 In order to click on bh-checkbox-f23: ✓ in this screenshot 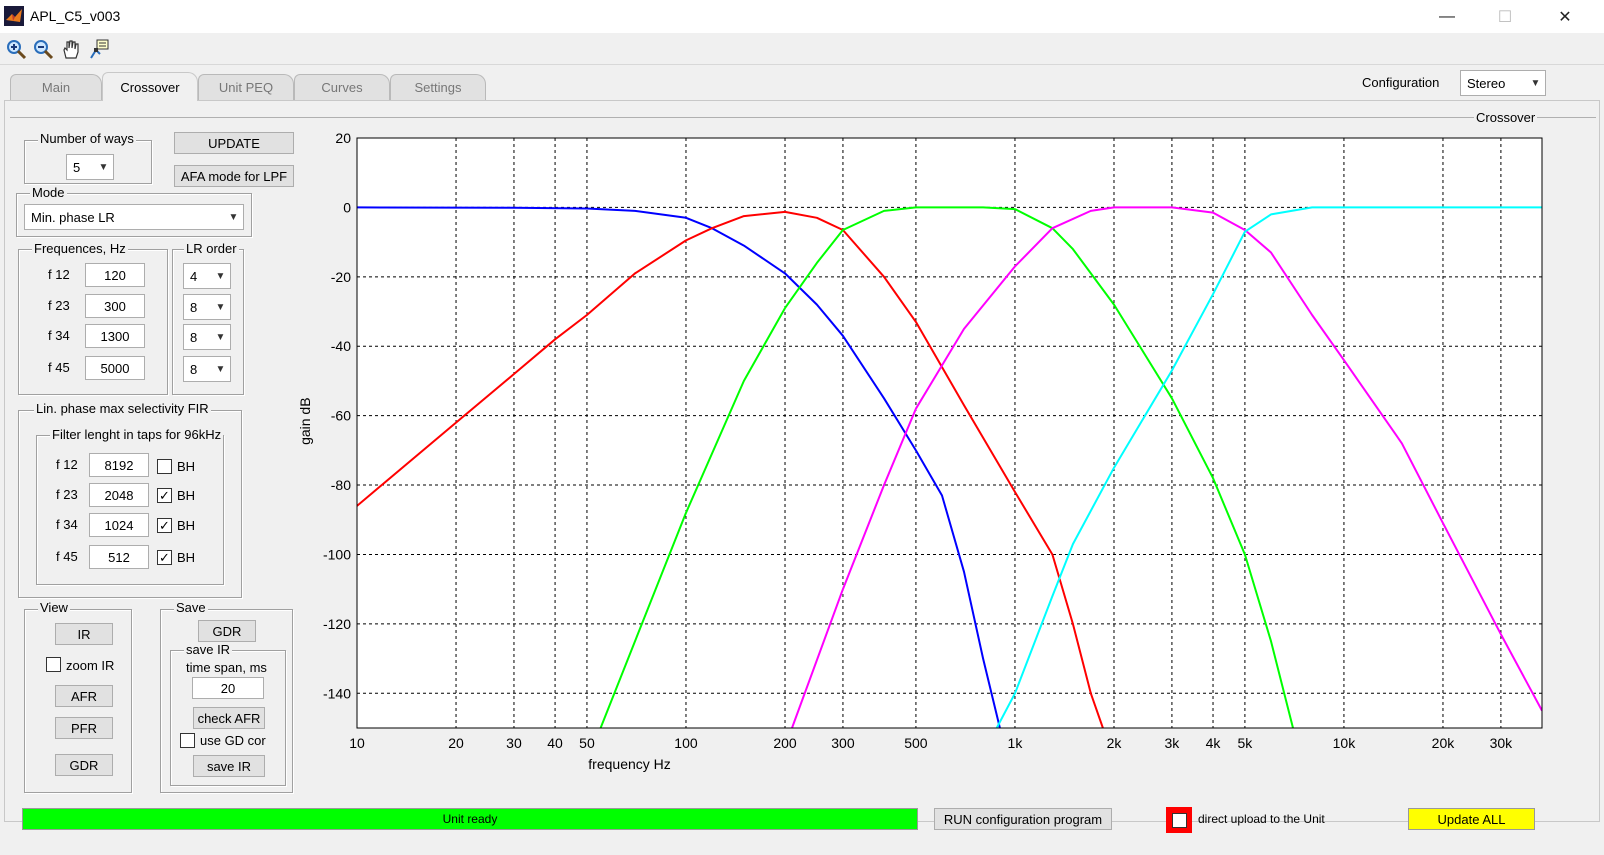, I will do `click(164, 495)`.